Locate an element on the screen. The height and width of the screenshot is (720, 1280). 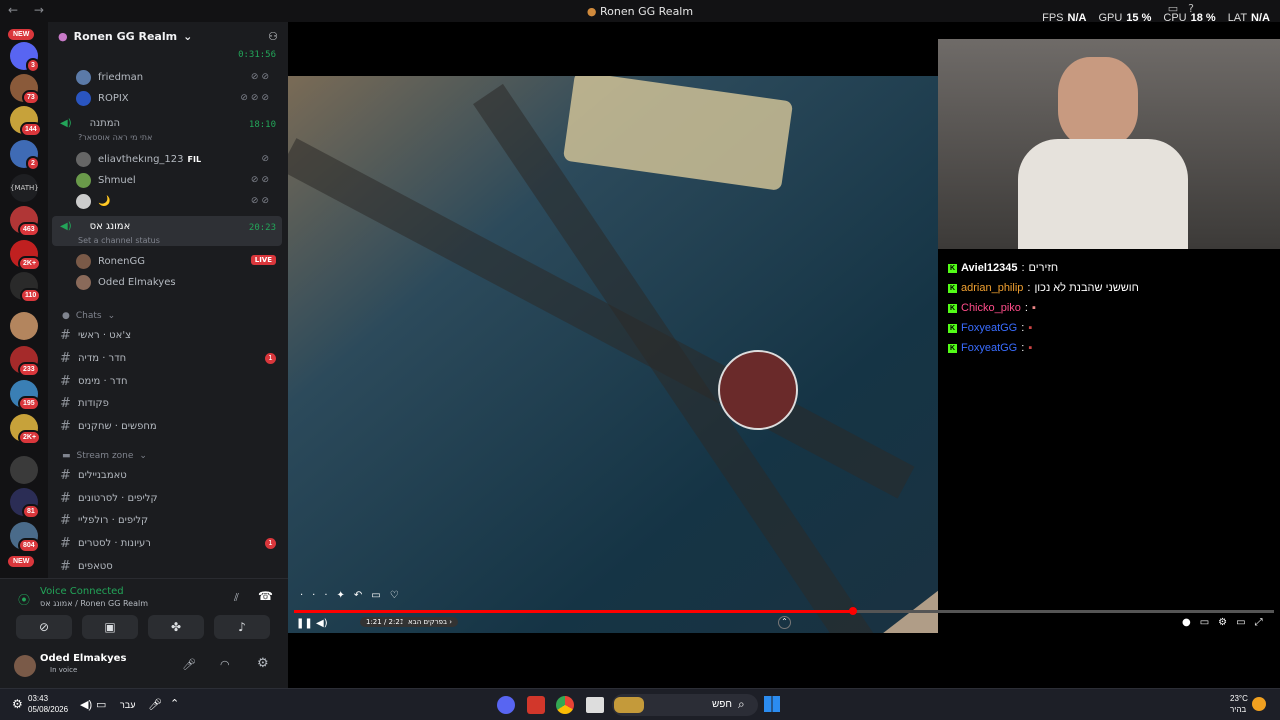
text-channel: # צ'אט · ראשי is located at coordinates (95, 335).